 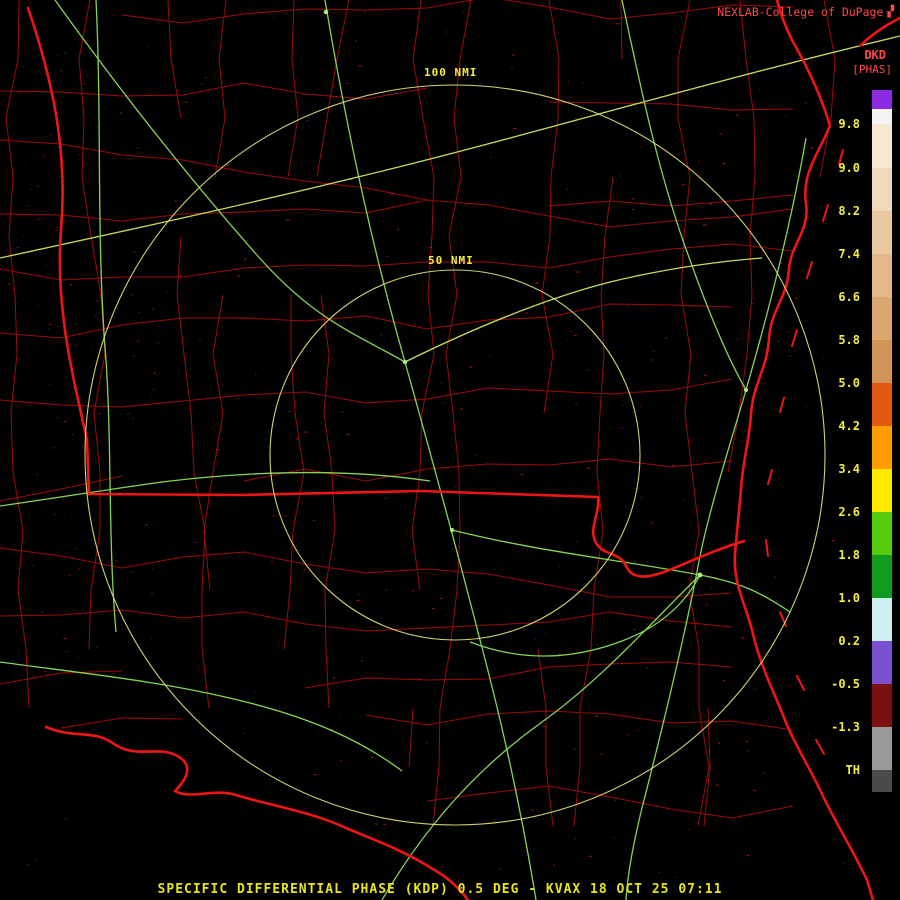 What do you see at coordinates (882, 318) in the screenshot?
I see `colorbar-band-6.6-5.8` at bounding box center [882, 318].